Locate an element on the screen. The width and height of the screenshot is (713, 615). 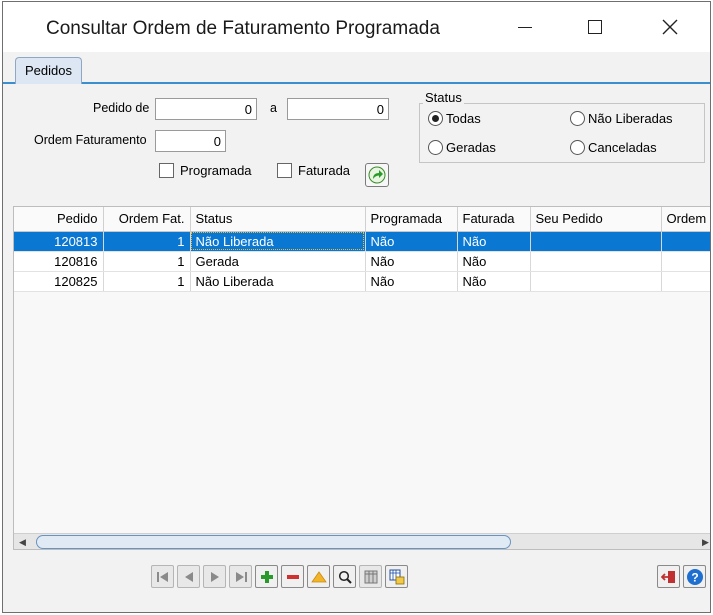
programada-checkbox: Programada is located at coordinates (205, 170).